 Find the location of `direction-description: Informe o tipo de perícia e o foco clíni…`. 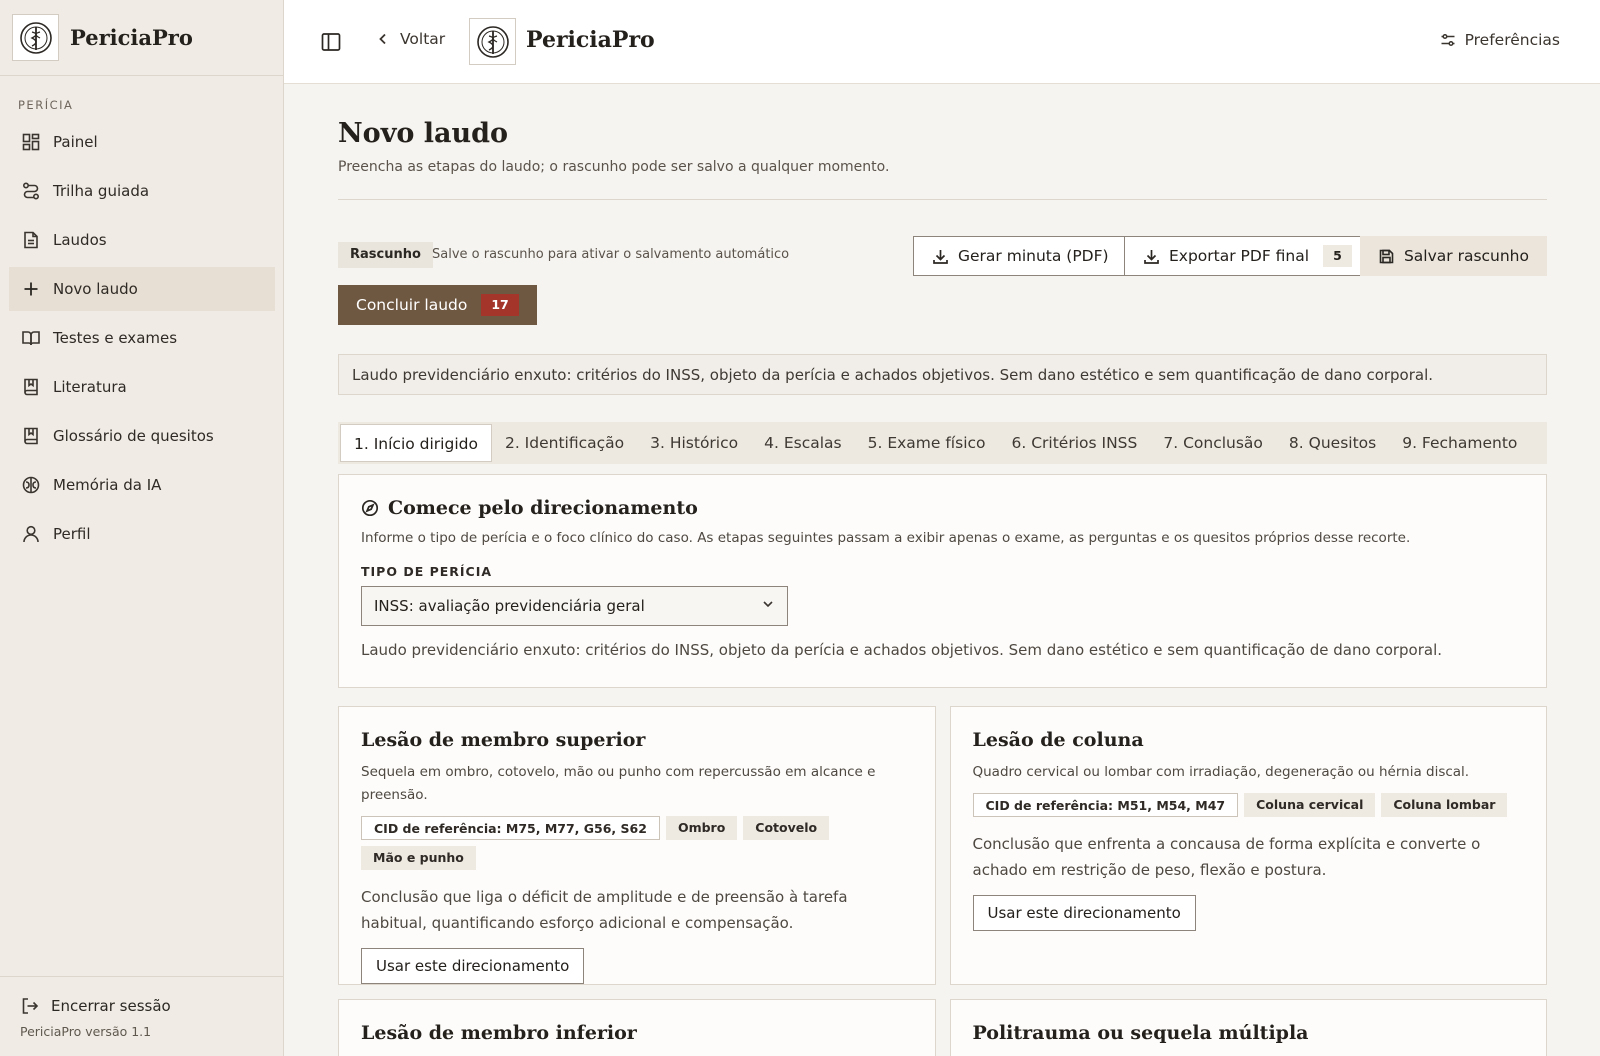

direction-description: Informe o tipo de perícia e o foco clíni… is located at coordinates (886, 538).